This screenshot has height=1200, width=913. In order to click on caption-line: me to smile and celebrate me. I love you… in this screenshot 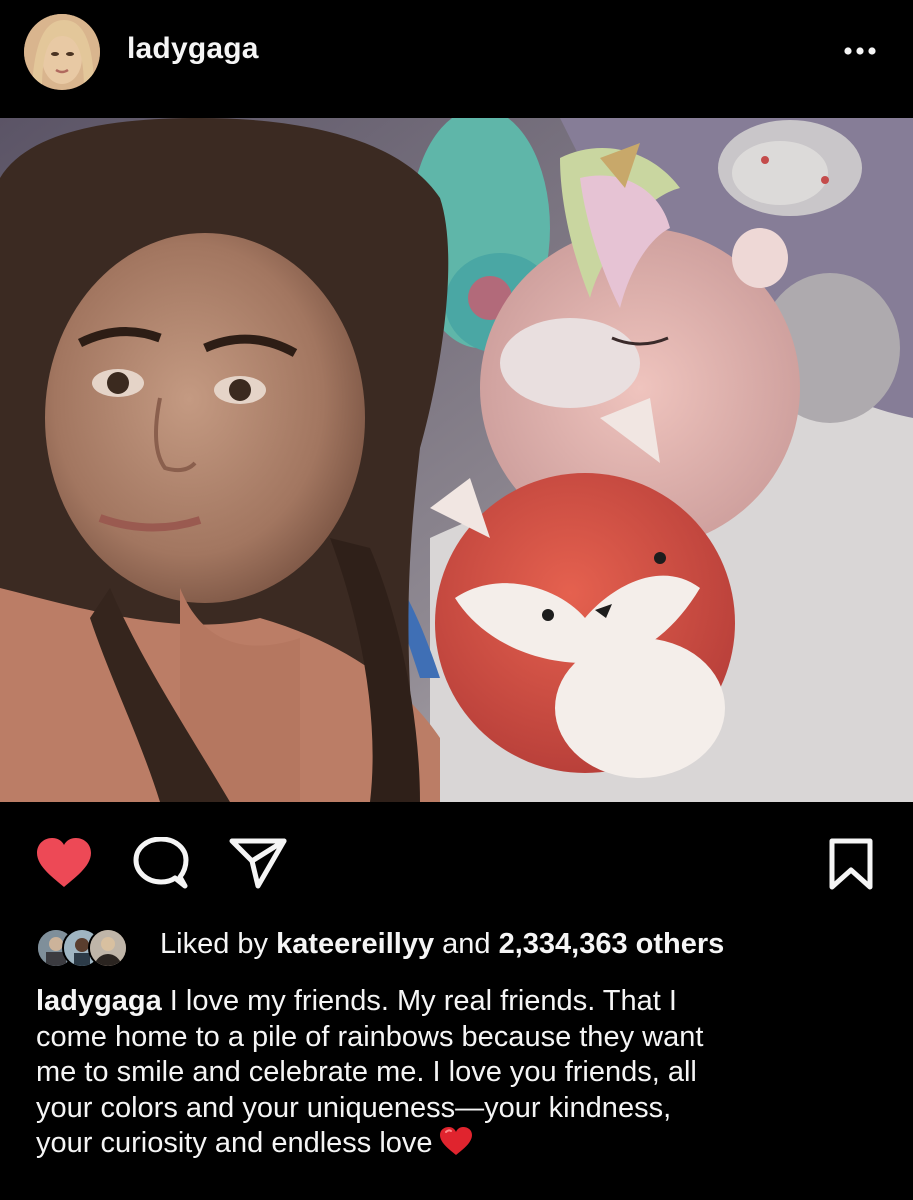, I will do `click(366, 1072)`.